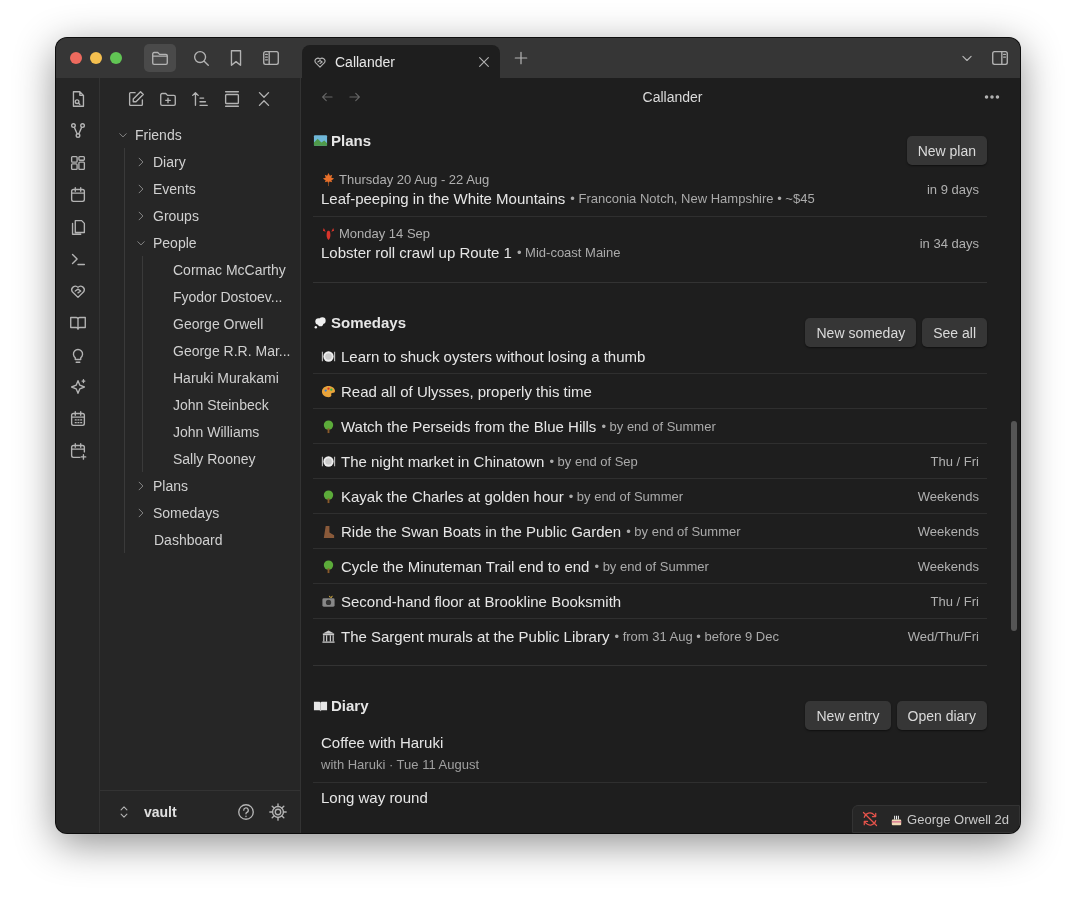 Image resolution: width=1077 pixels, height=908 pixels. I want to click on folder-item: Diary, so click(212, 161).